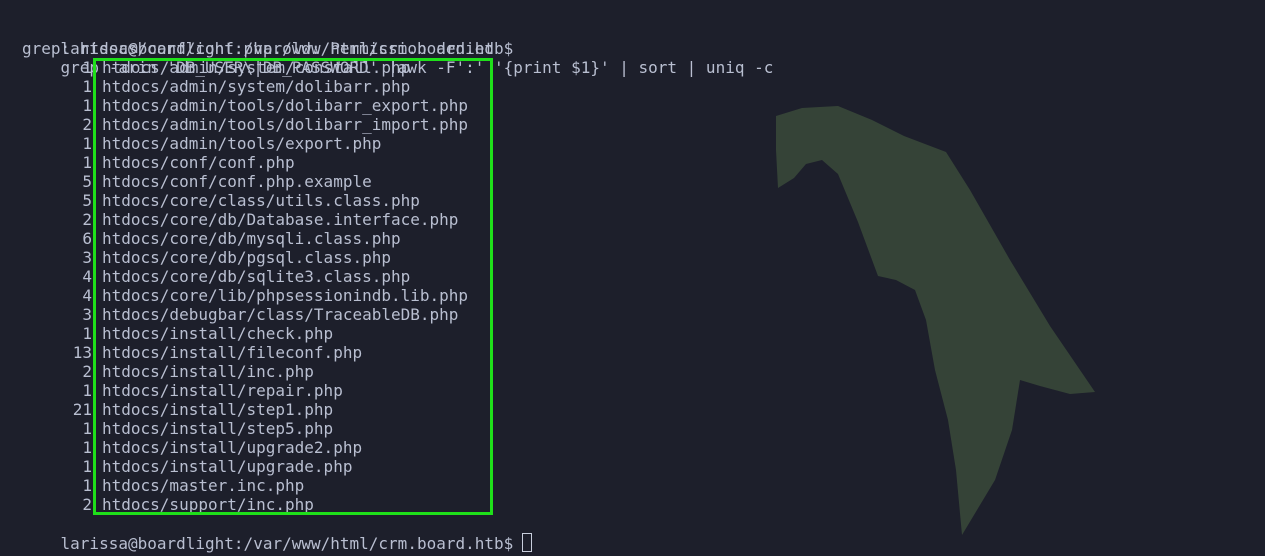 The width and height of the screenshot is (1265, 556). I want to click on result-row: 5 htdocs/core/class/utils.class.php, so click(221, 200).